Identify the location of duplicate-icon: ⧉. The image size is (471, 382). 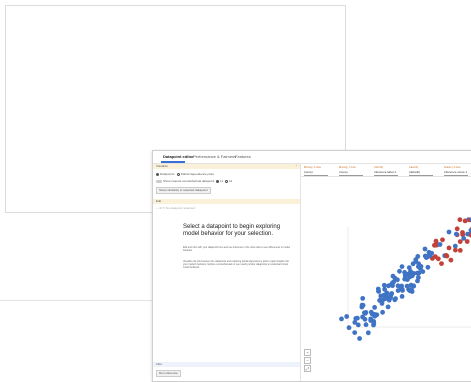
(161, 208).